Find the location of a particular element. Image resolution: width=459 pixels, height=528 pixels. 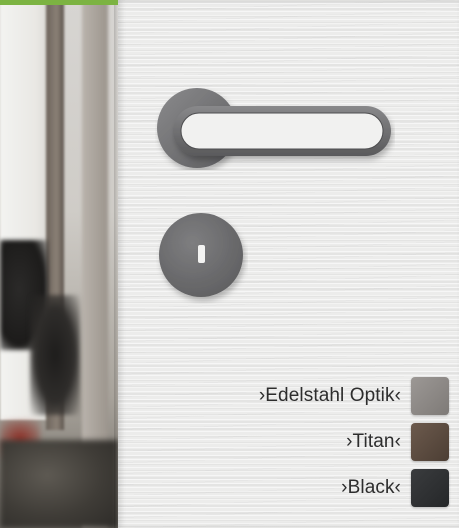

finish-label: ›Titan‹ is located at coordinates (373, 441).